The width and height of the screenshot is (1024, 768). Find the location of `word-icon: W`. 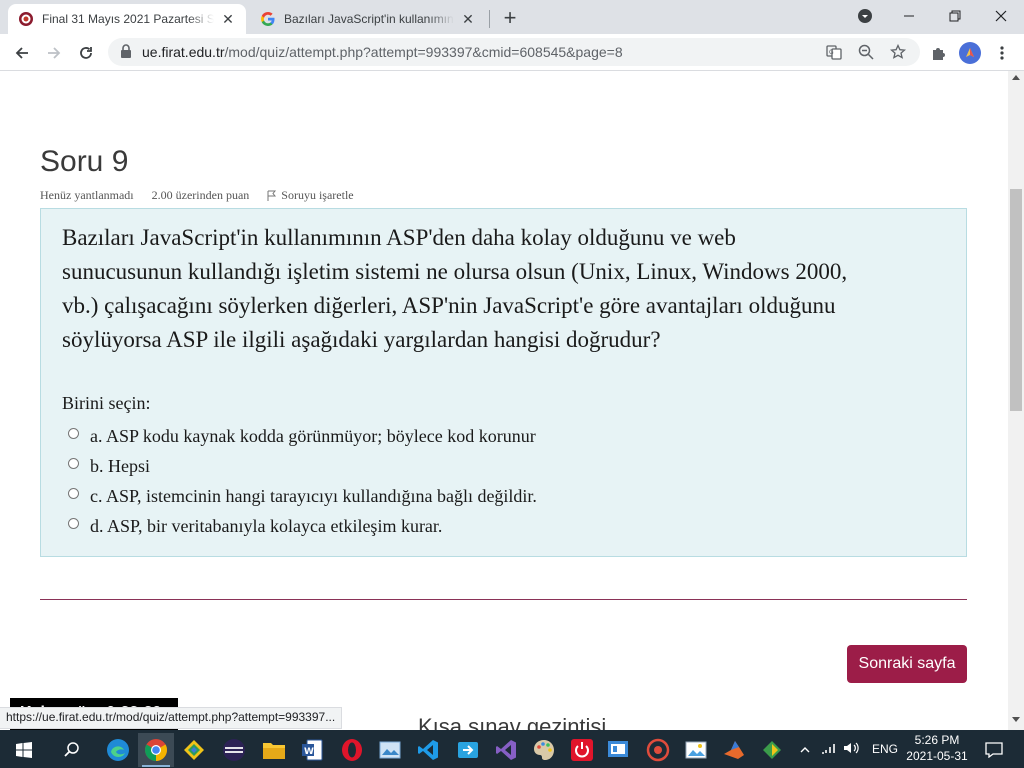

word-icon: W is located at coordinates (312, 750).